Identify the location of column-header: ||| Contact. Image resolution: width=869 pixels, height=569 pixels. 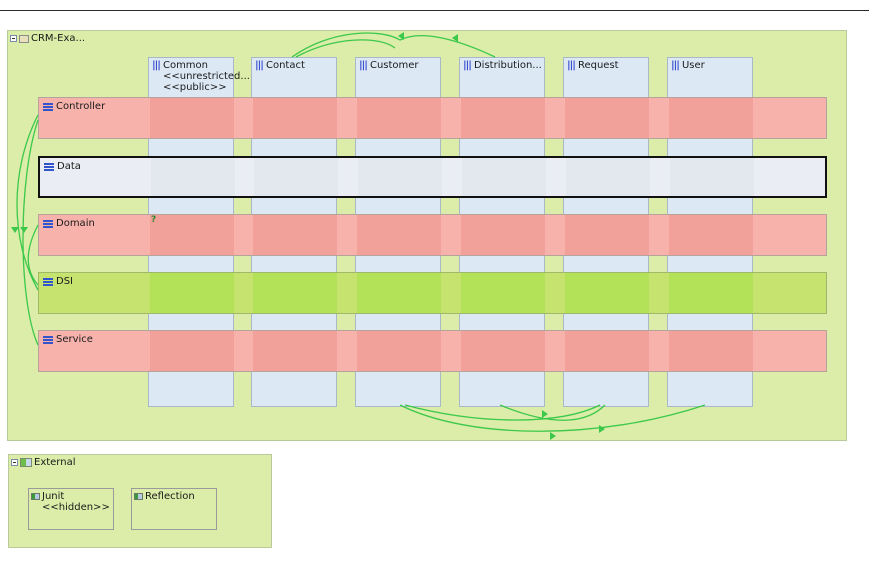
(280, 65).